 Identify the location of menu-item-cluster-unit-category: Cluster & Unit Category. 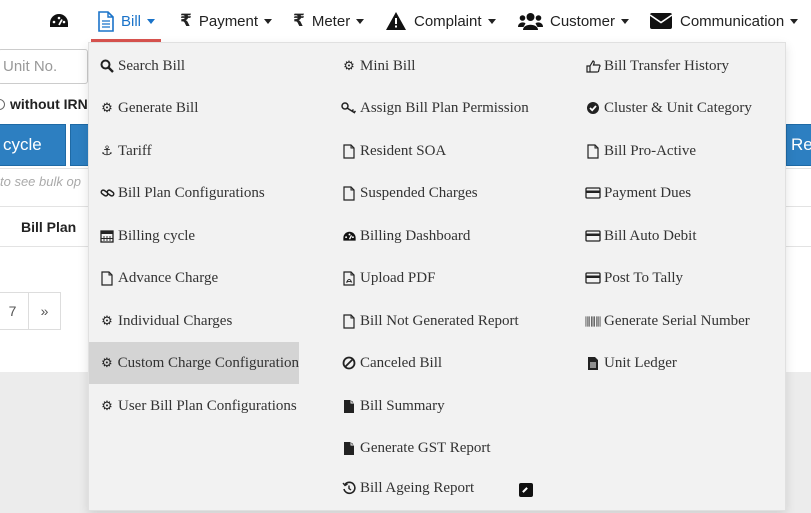
(668, 108).